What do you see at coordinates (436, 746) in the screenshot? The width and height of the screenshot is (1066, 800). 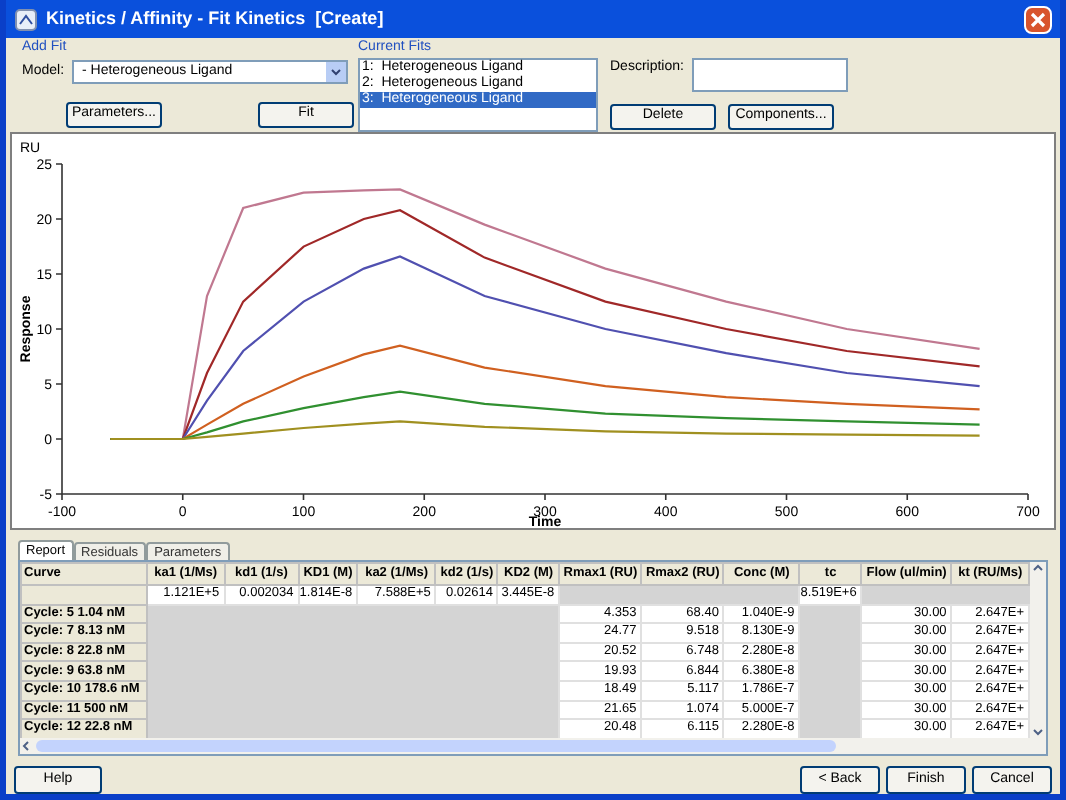 I see `scroll-thumb` at bounding box center [436, 746].